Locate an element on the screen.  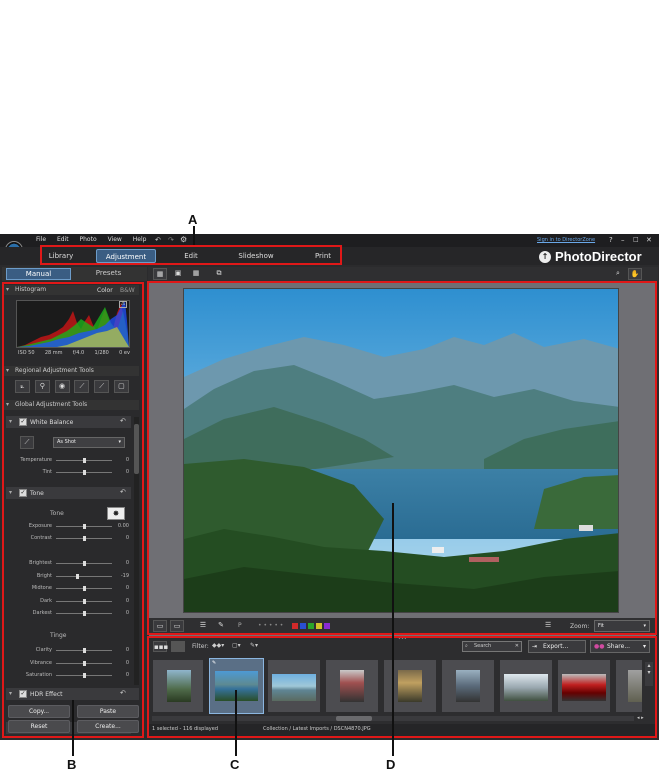
brand-upload-icon: ↑ is located at coordinates (545, 257).